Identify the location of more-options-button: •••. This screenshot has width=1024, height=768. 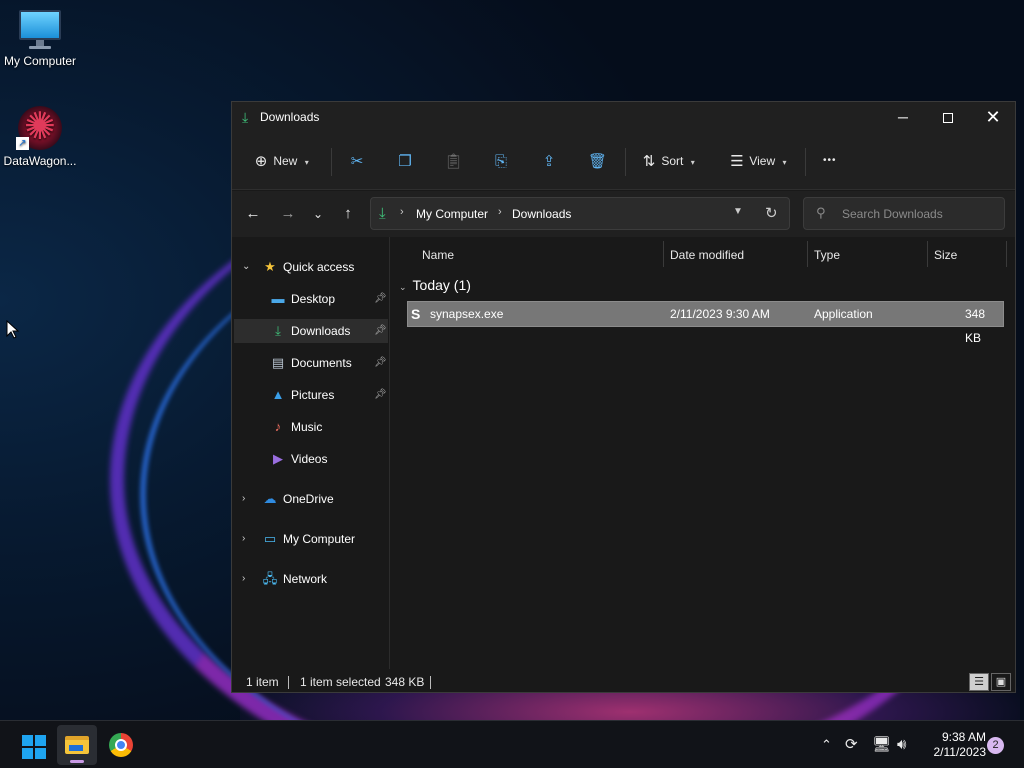
(830, 161).